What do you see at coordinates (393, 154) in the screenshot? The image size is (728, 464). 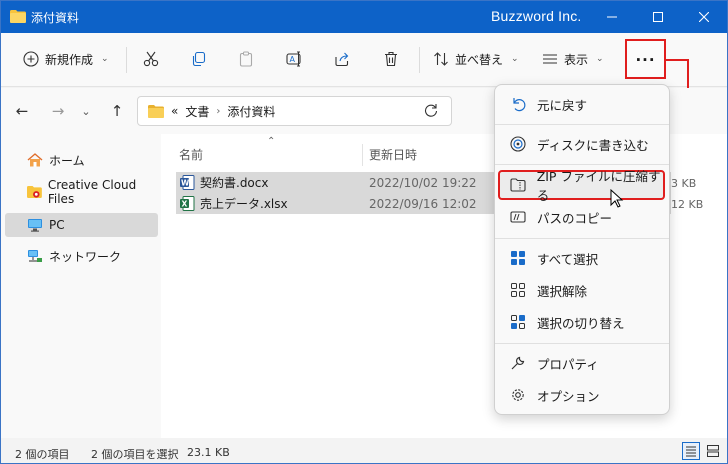 I see `column-header-modified: 更新日時` at bounding box center [393, 154].